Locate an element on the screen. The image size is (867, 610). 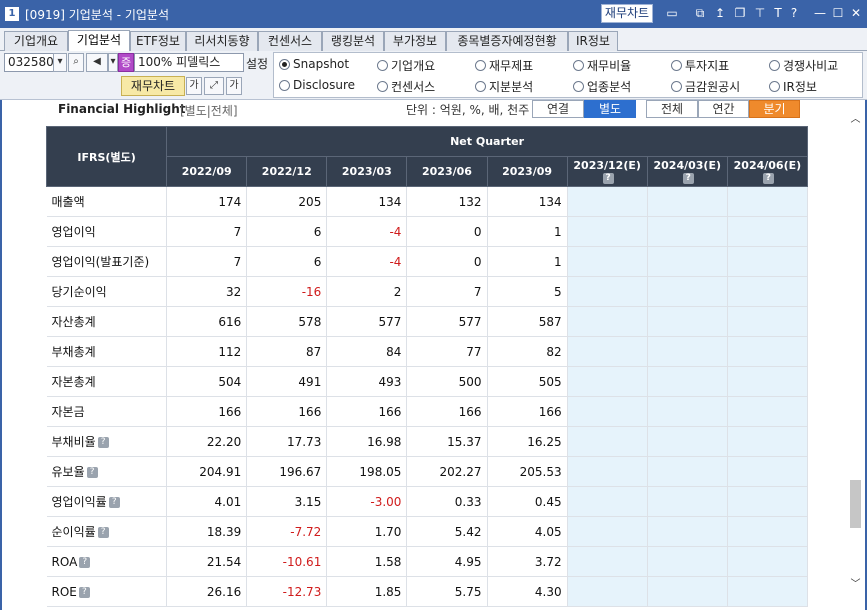
value-cell: 3.72 is located at coordinates (527, 561).